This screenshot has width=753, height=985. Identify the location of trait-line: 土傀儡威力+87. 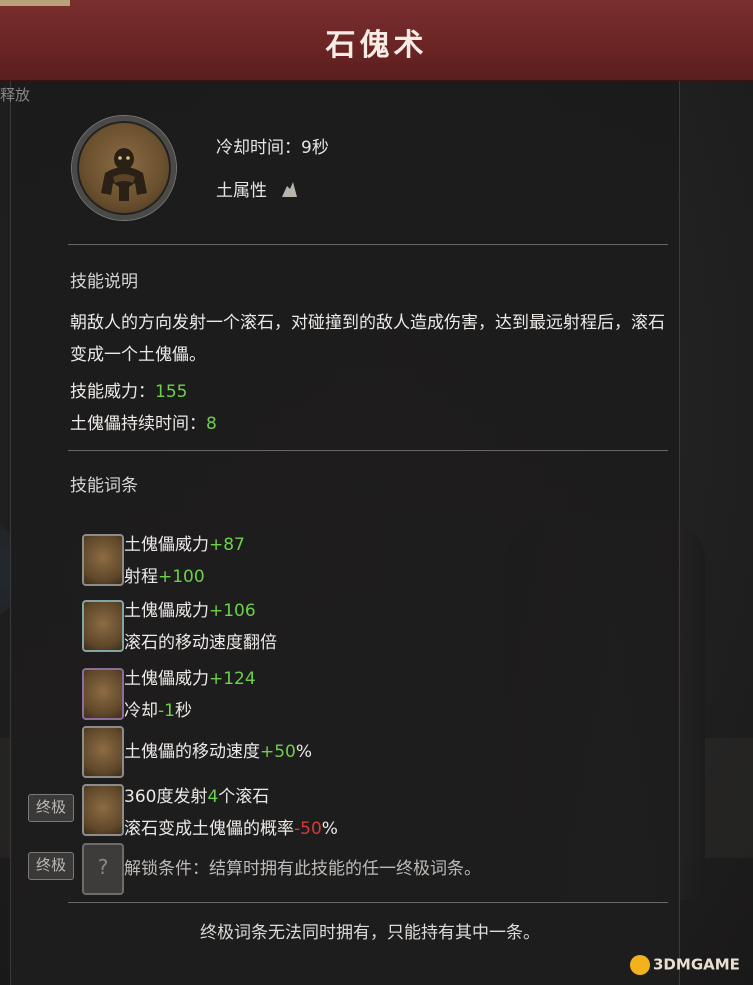
(184, 542).